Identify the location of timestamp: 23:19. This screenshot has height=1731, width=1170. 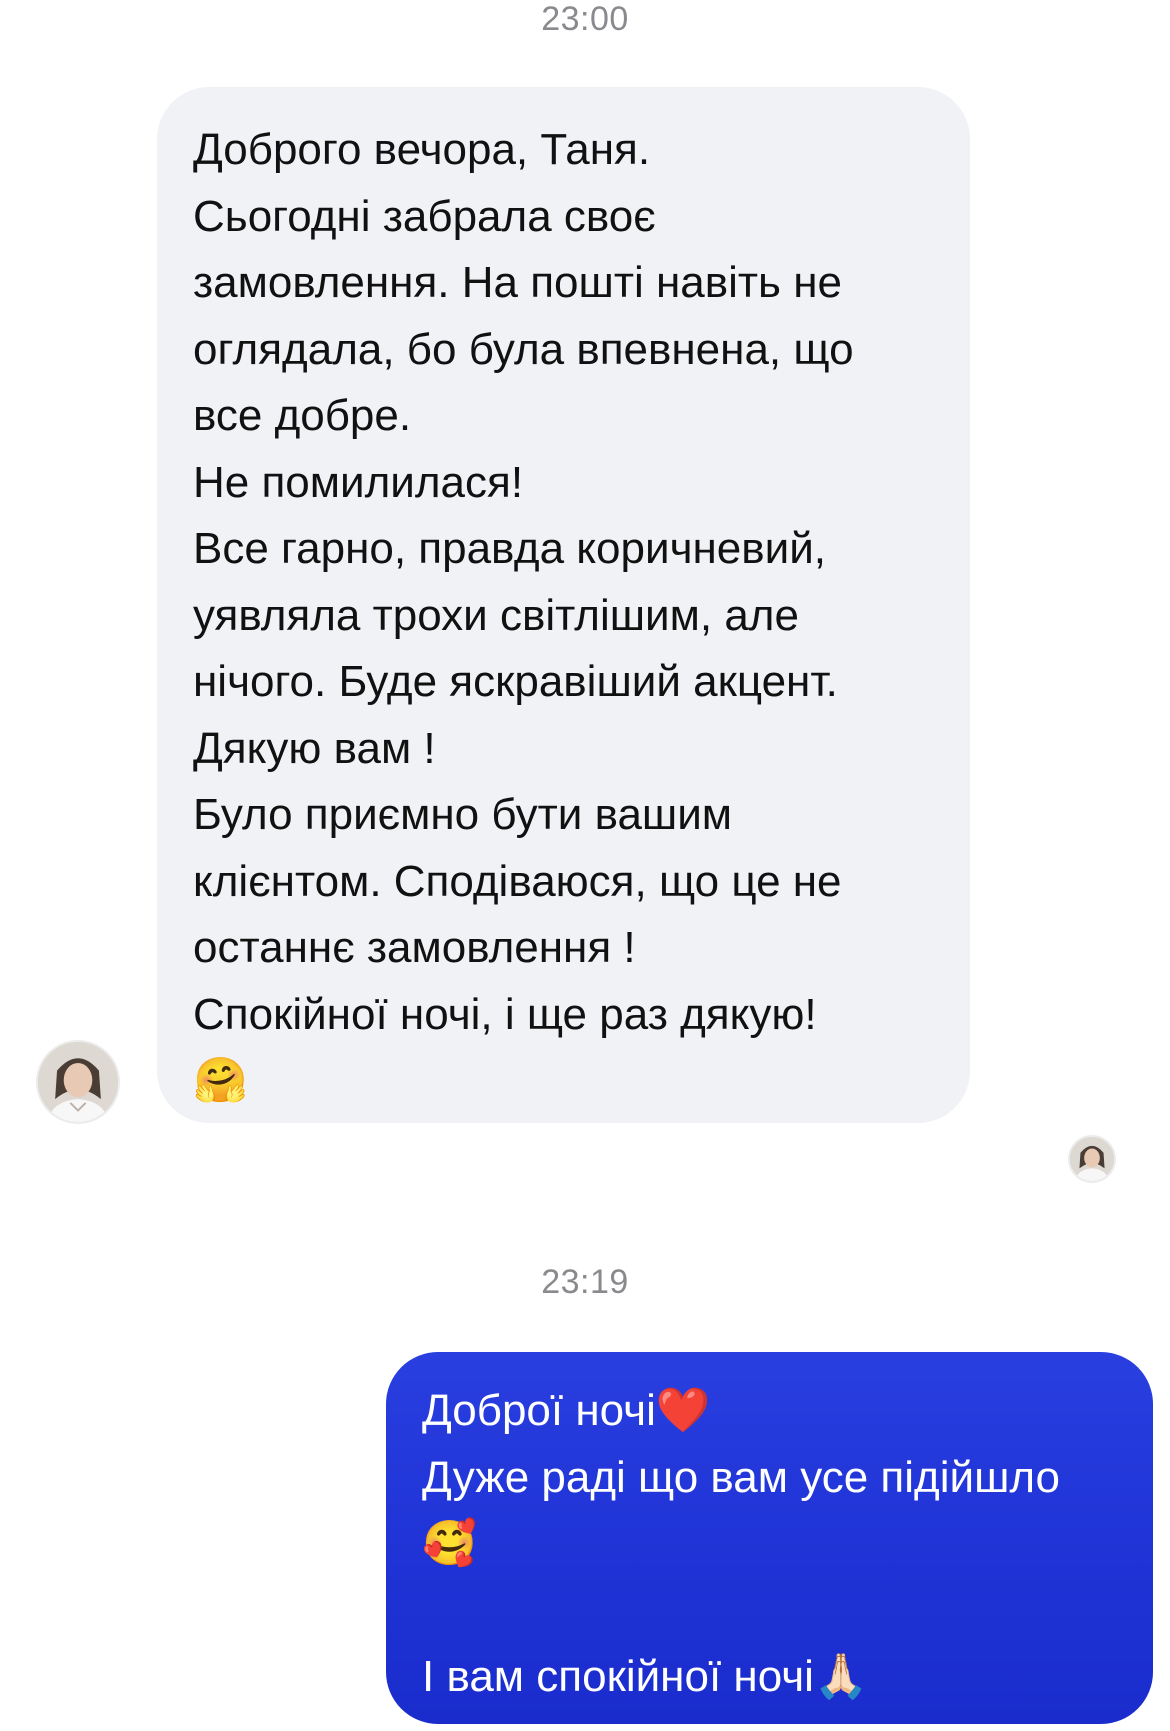
(585, 1282).